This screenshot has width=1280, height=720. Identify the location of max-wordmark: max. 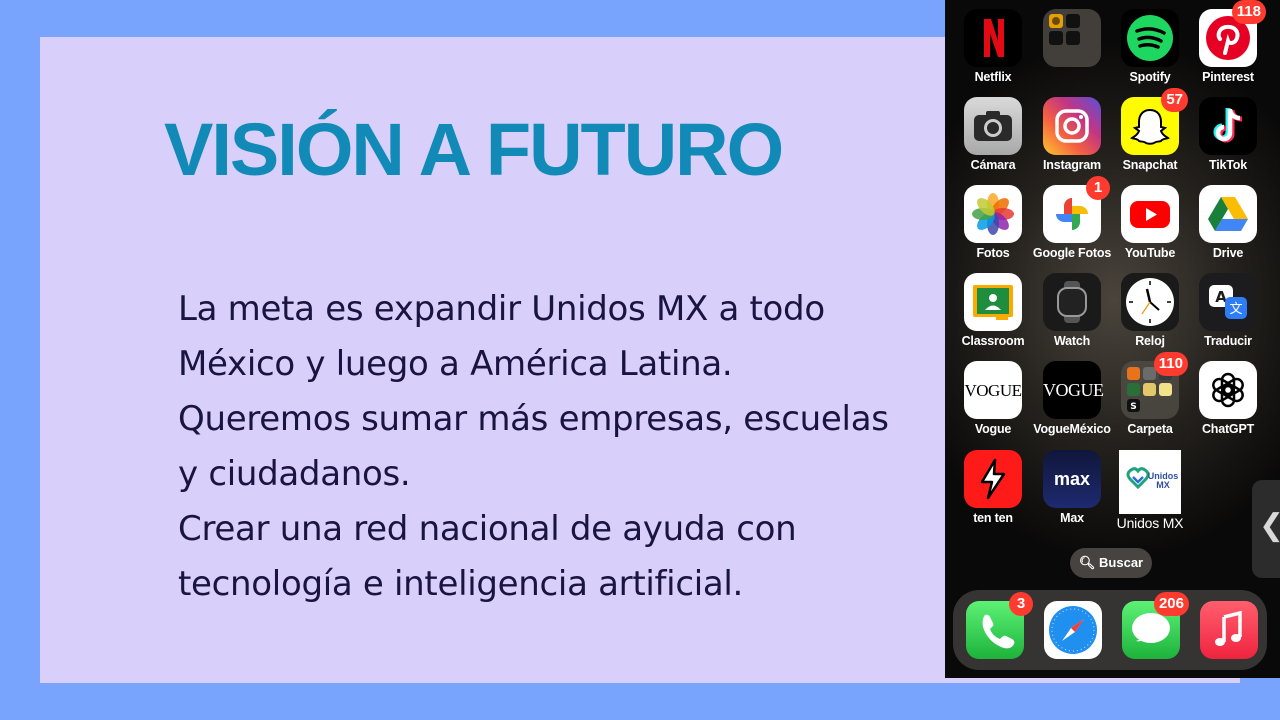
(1072, 479).